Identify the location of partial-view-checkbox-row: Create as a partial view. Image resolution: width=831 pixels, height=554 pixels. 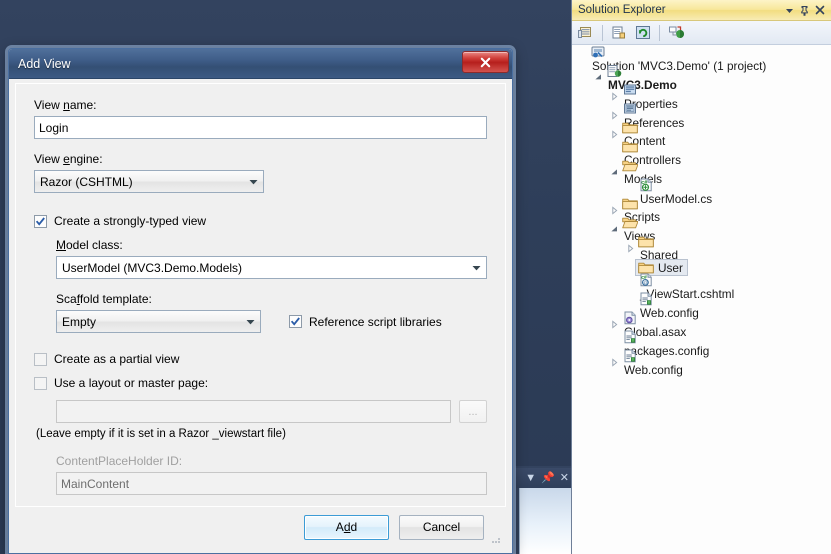
(260, 359).